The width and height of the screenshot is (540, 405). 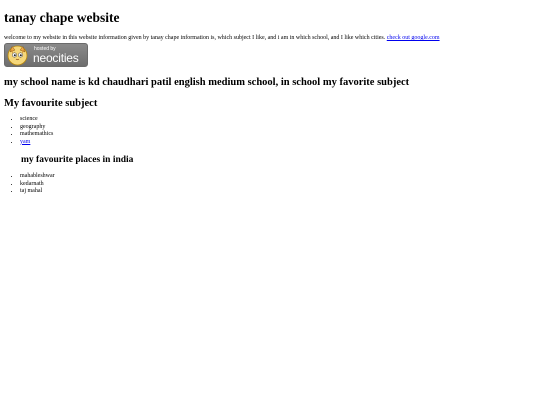 What do you see at coordinates (278, 185) in the screenshot?
I see `list-item: kedarnath` at bounding box center [278, 185].